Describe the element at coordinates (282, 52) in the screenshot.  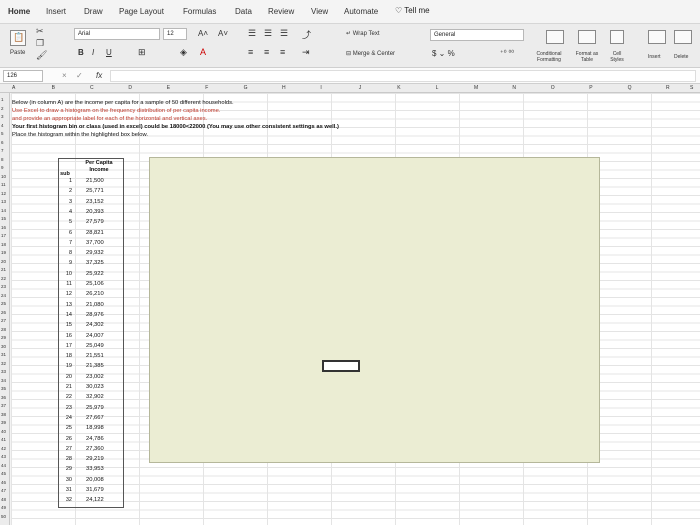
I see `align-right-icon: ≡` at that location.